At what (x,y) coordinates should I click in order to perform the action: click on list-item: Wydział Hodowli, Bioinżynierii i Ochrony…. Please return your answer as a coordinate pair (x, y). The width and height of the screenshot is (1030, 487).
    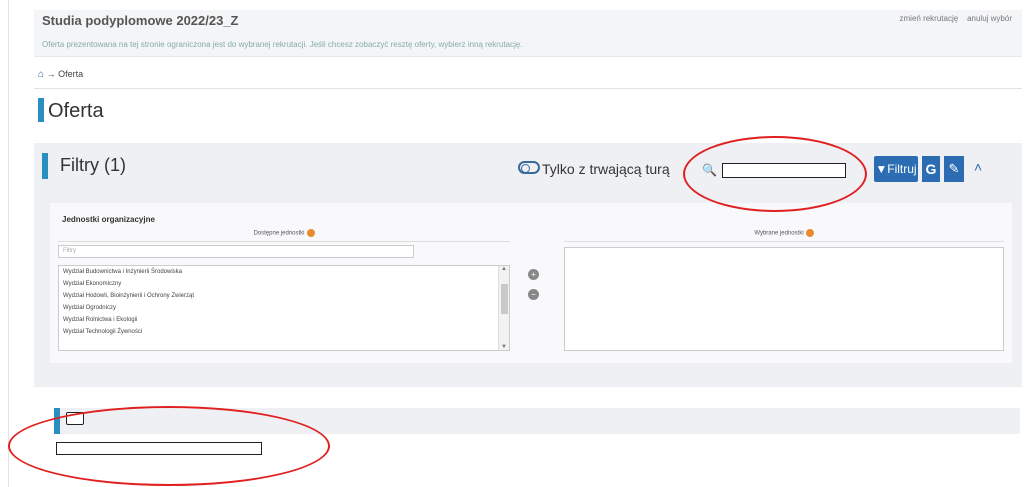
    Looking at the image, I should click on (284, 296).